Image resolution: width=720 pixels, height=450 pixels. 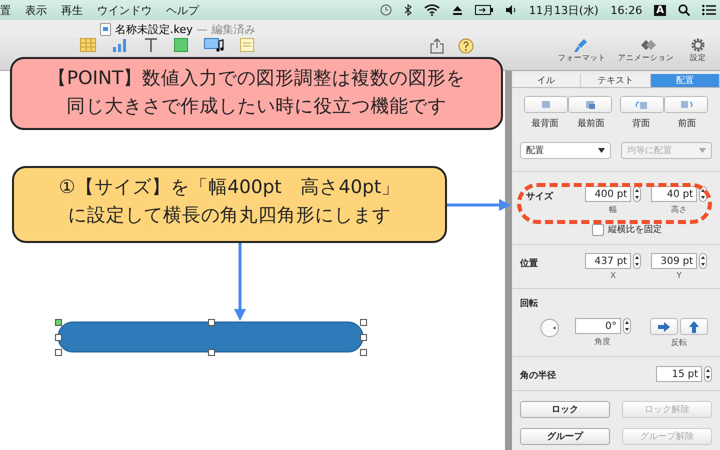 I want to click on document-icon, so click(x=105, y=29).